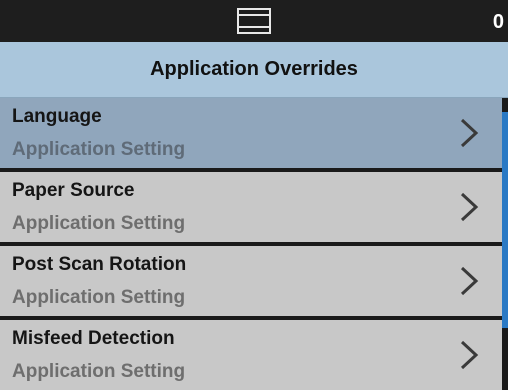  Describe the element at coordinates (73, 190) in the screenshot. I see `list-item-label: Paper Source` at that location.